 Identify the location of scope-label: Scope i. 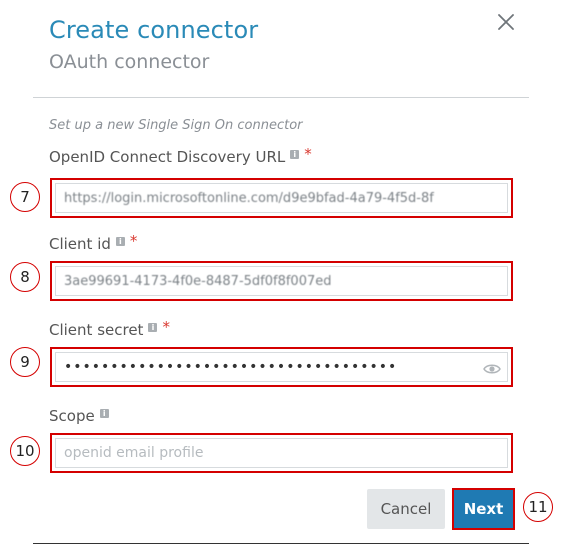
(79, 416).